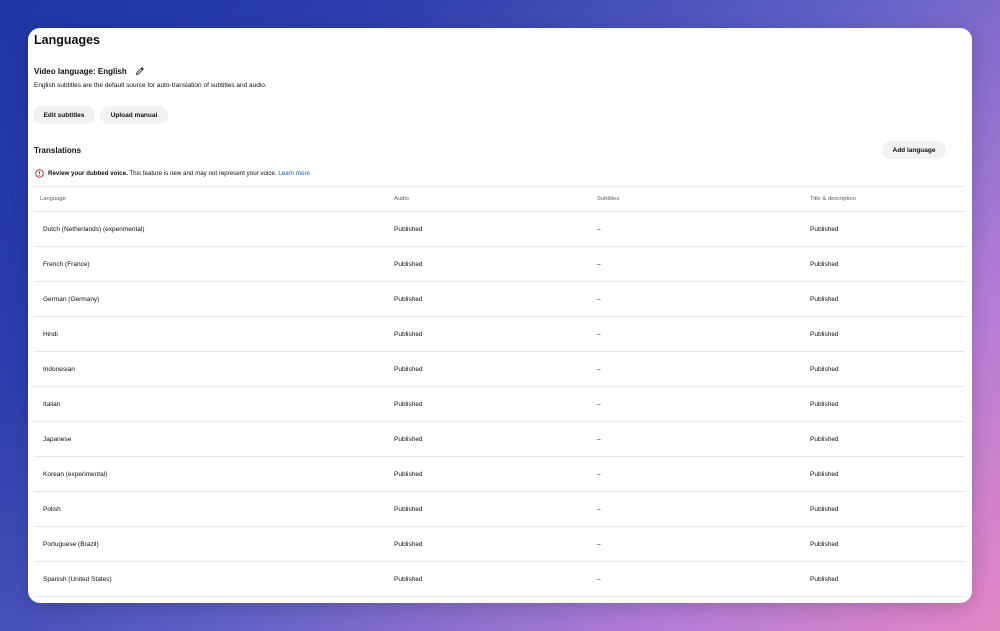 The image size is (1000, 631). What do you see at coordinates (64, 115) in the screenshot?
I see `edit-subtitles-button: Edit subtitles` at bounding box center [64, 115].